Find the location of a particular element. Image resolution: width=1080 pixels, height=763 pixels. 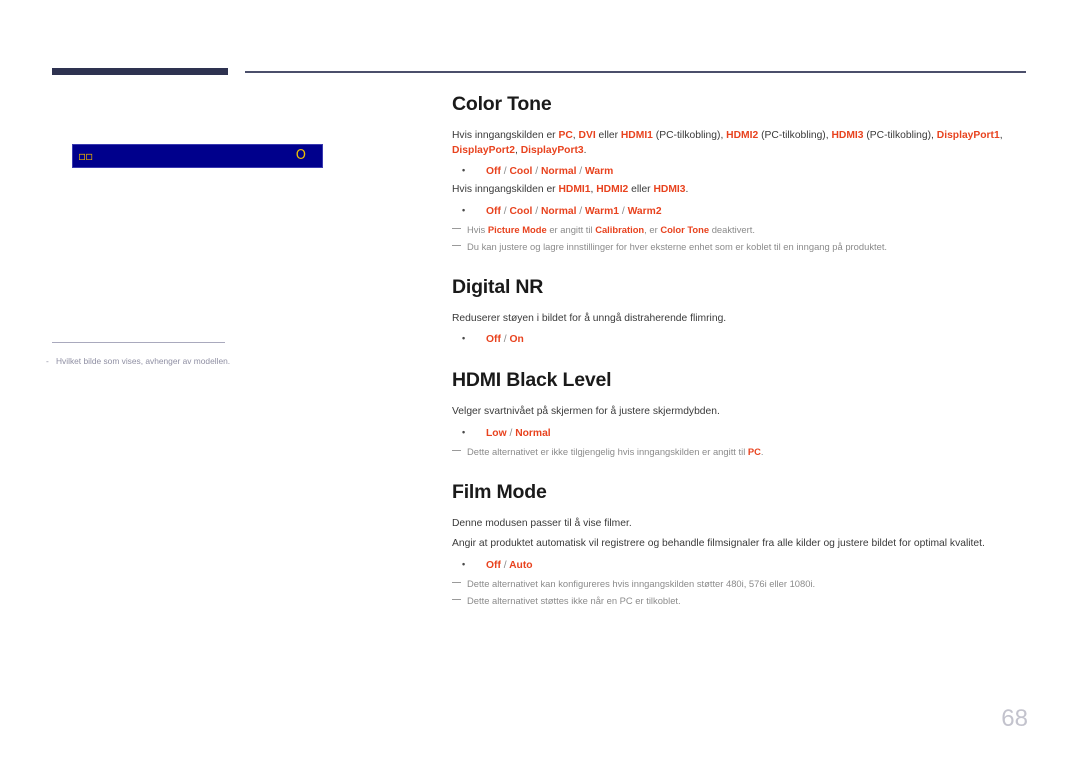

section-title-digital-nr: Digital NR is located at coordinates (498, 286).